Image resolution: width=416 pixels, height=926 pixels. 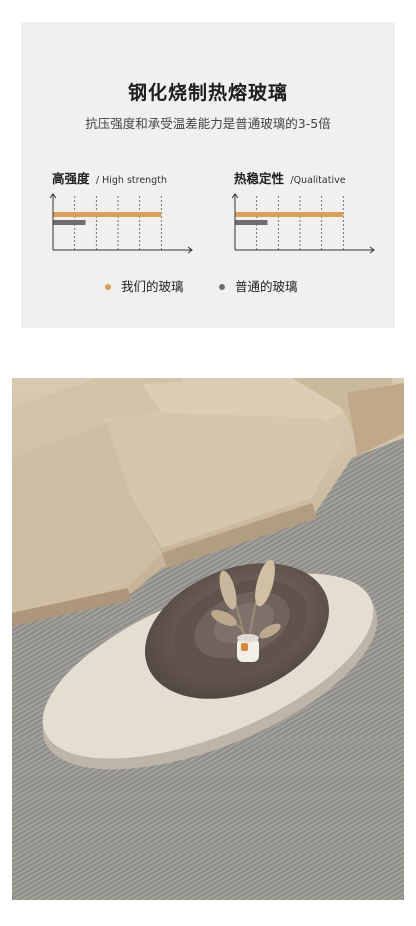 What do you see at coordinates (259, 178) in the screenshot?
I see `thermal-title-cn: 热稳定性` at bounding box center [259, 178].